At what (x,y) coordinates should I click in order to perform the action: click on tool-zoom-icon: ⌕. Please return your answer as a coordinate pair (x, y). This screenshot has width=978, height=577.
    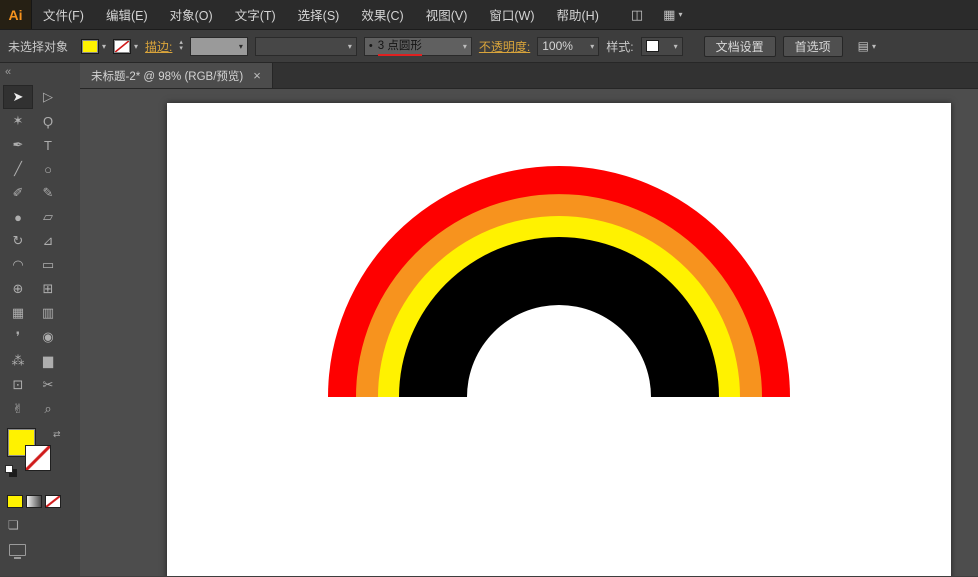
    Looking at the image, I should click on (48, 409).